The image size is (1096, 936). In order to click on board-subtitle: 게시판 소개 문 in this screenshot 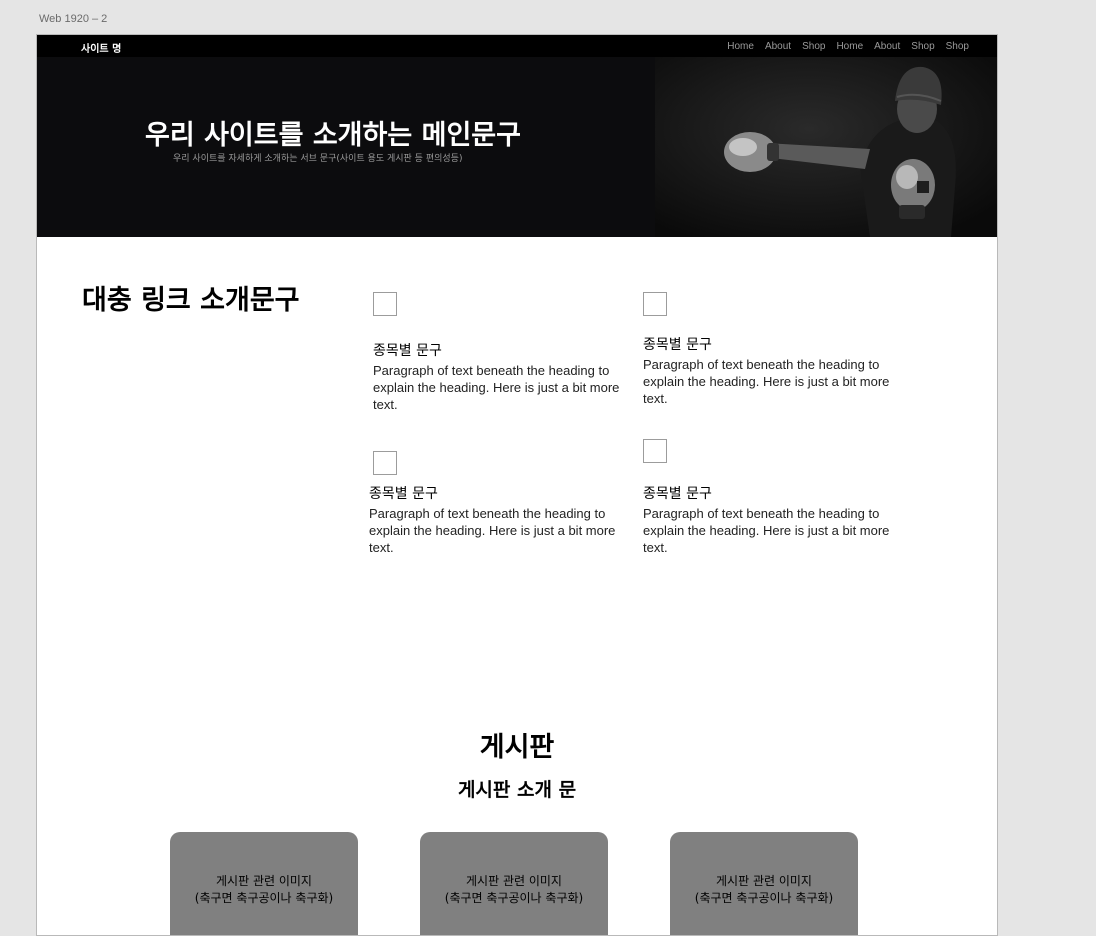, I will do `click(517, 790)`.